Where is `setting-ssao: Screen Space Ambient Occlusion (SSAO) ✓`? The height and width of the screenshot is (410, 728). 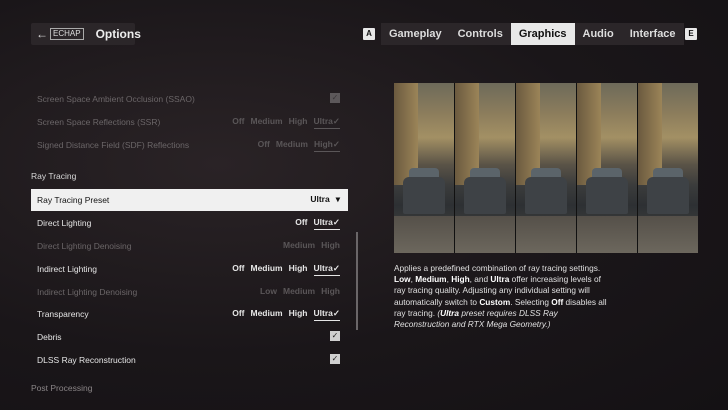 setting-ssao: Screen Space Ambient Occlusion (SSAO) ✓ is located at coordinates (189, 99).